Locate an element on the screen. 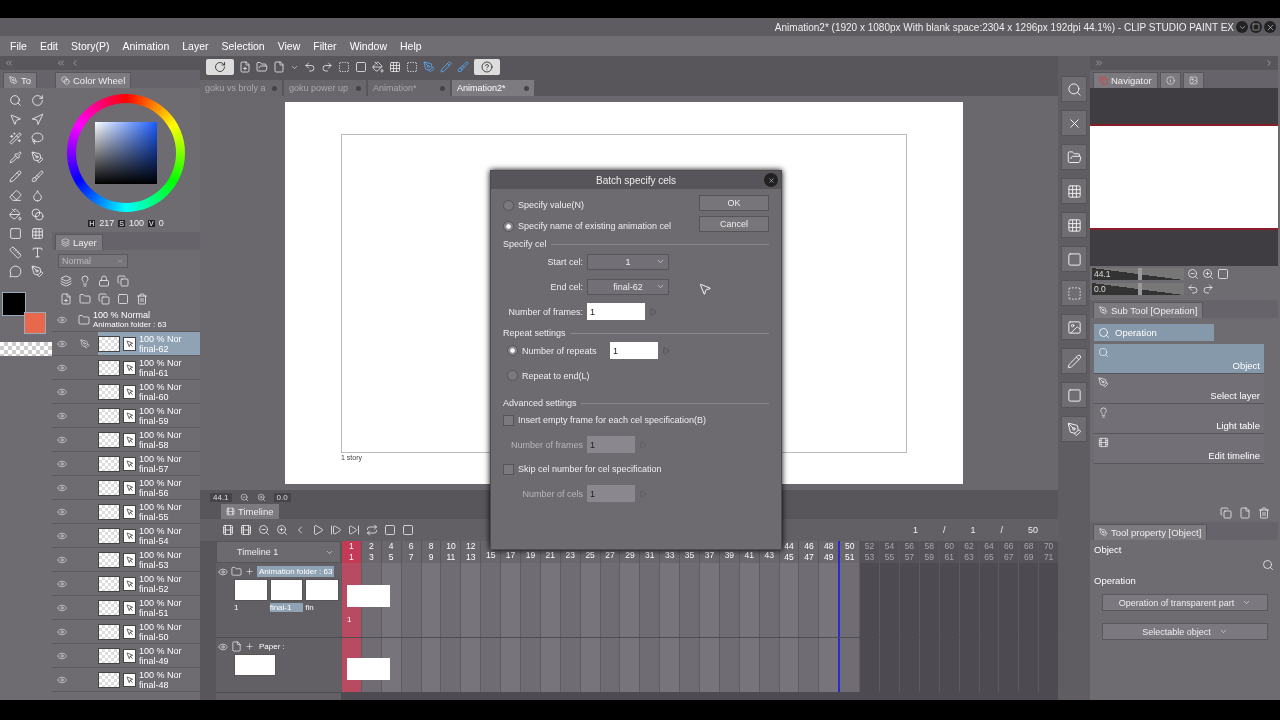  search-icon is located at coordinates (1268, 565).